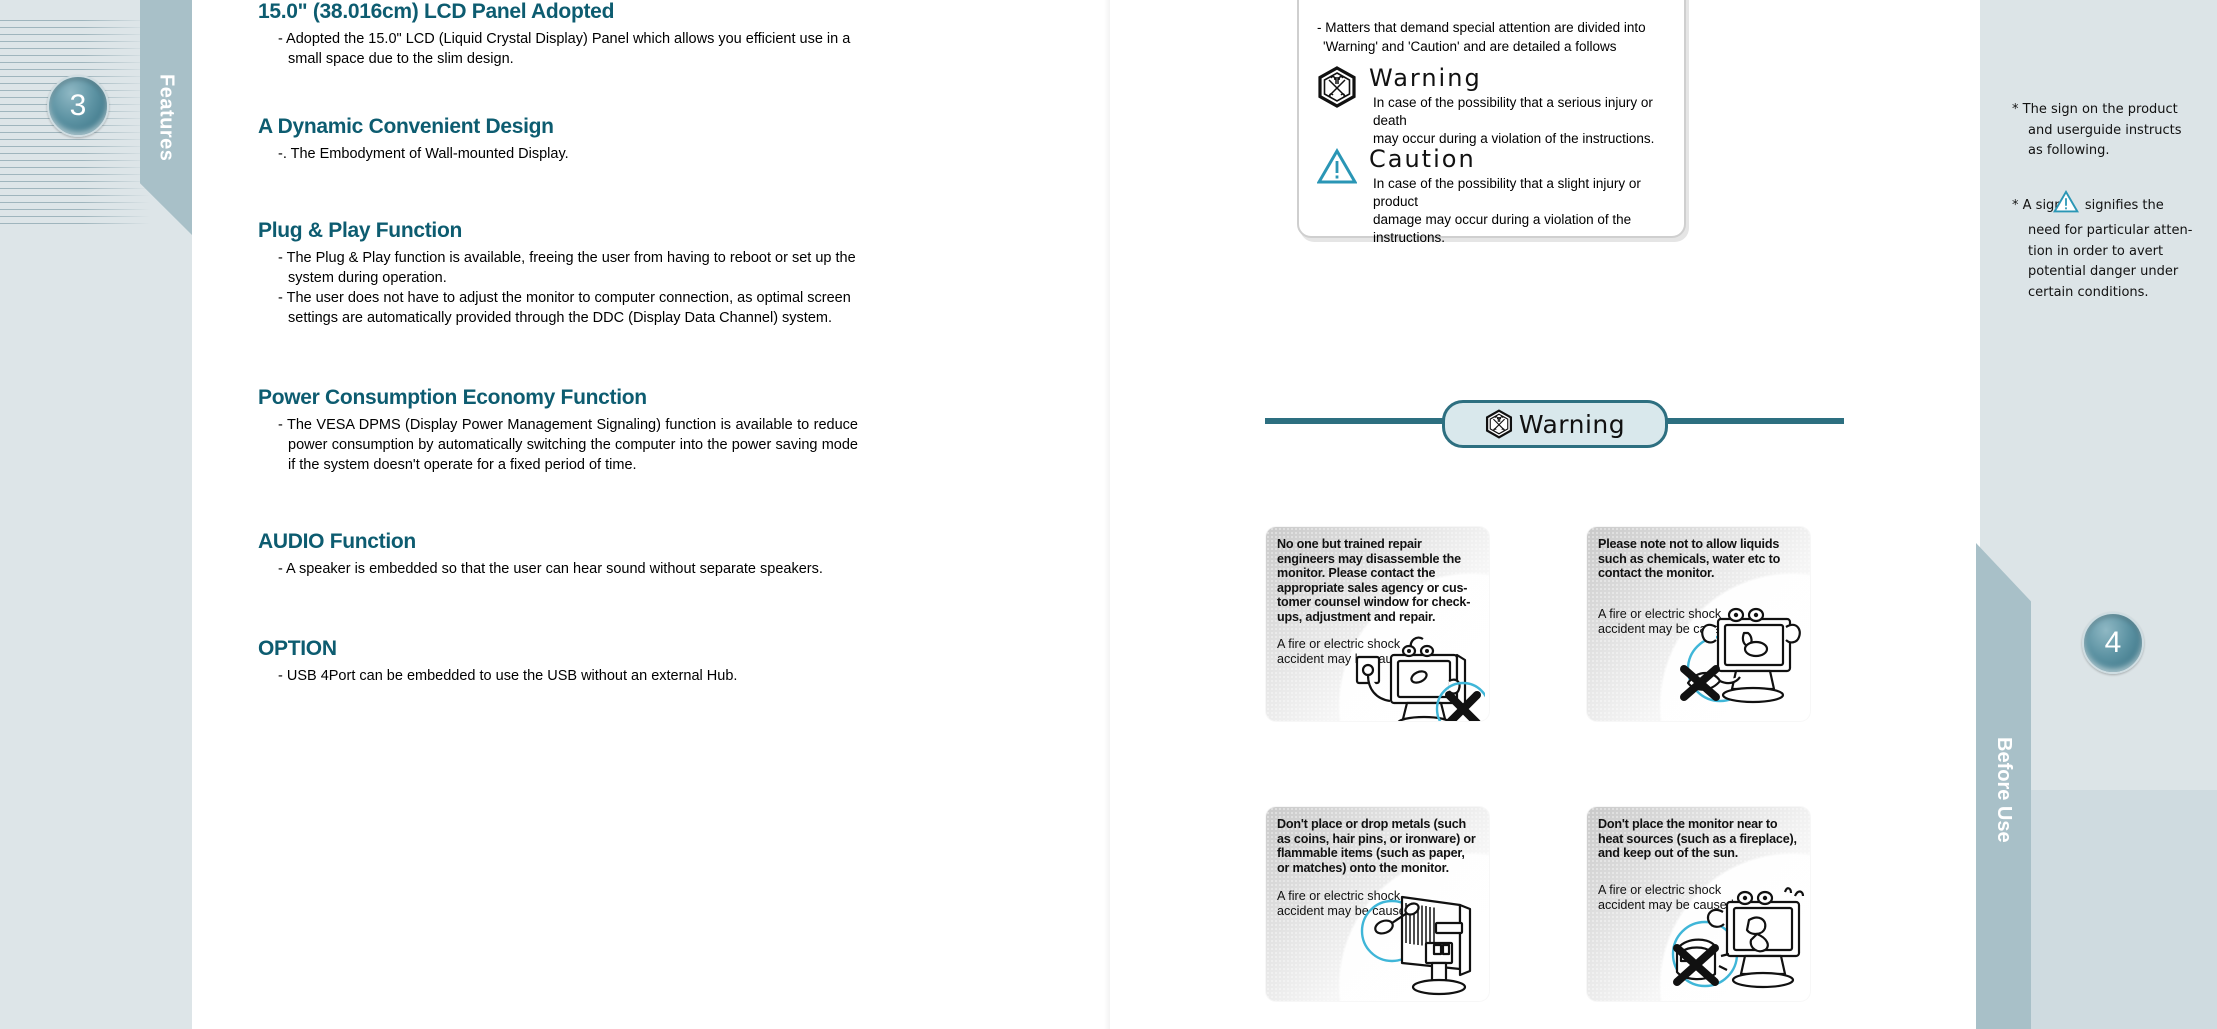  I want to click on note-post: signifies the, so click(2124, 205).